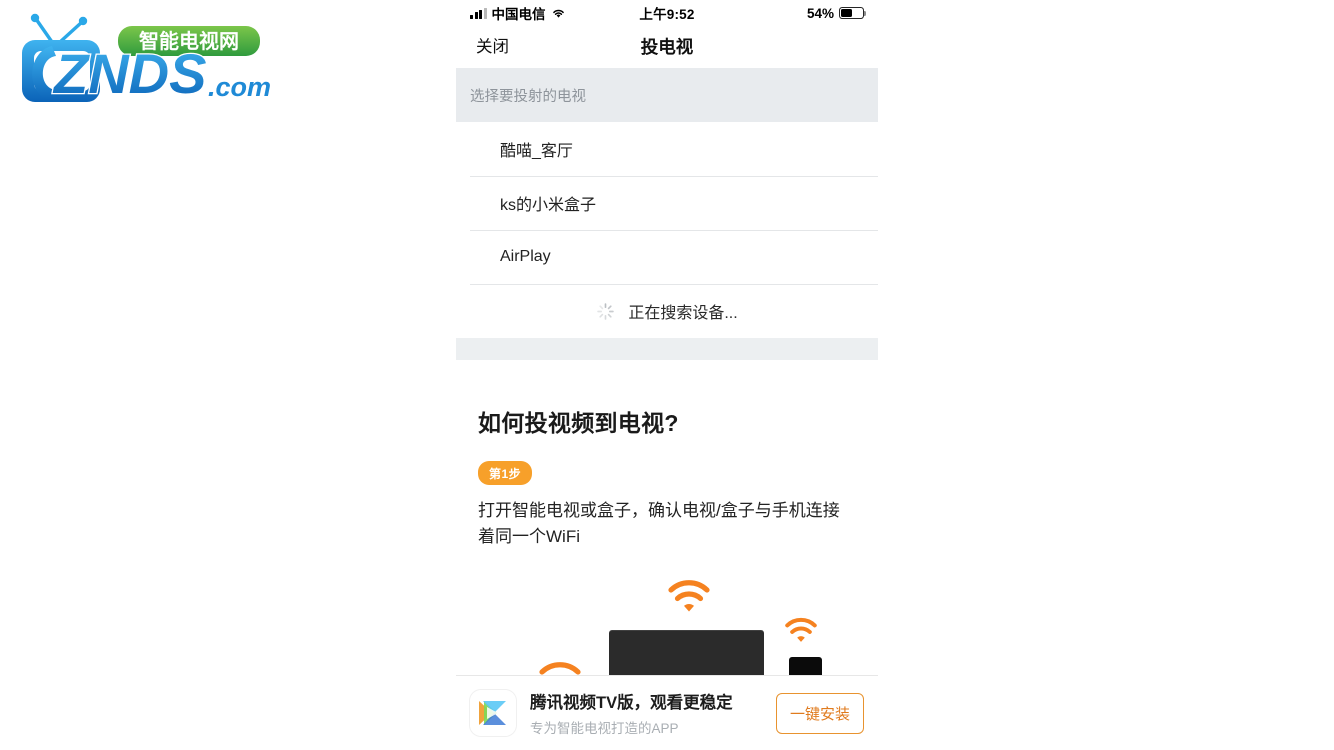 Image resolution: width=1334 pixels, height=750 pixels. Describe the element at coordinates (667, 149) in the screenshot. I see `device-row: 酷喵_客厅` at that location.